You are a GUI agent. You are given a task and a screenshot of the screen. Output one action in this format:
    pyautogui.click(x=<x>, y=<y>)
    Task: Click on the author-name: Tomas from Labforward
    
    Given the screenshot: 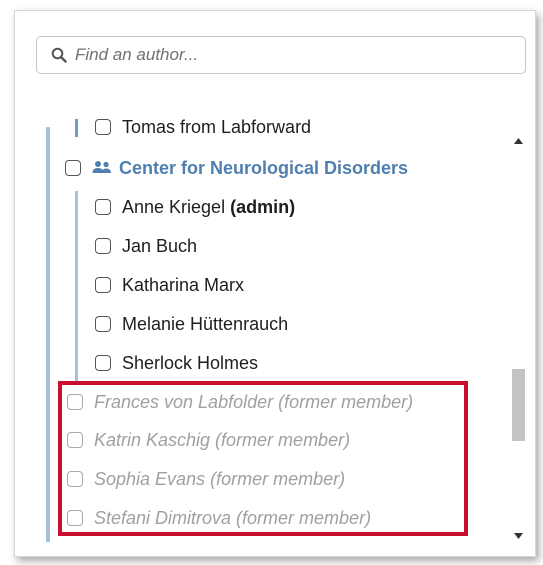 What is the action you would take?
    pyautogui.click(x=217, y=128)
    